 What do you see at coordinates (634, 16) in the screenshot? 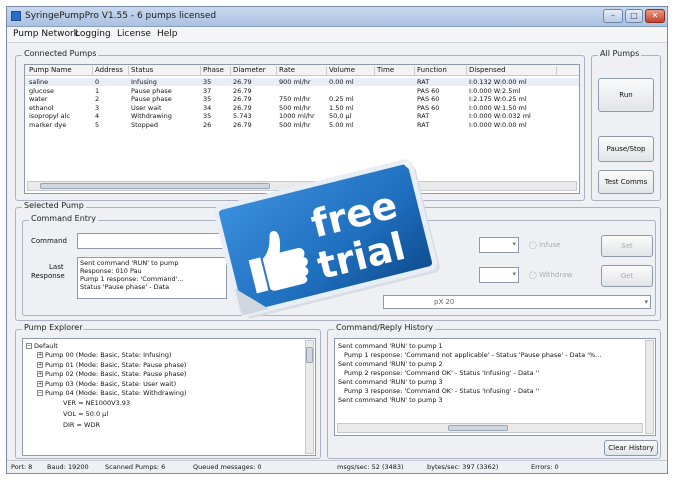
I see `maximize-button: □` at bounding box center [634, 16].